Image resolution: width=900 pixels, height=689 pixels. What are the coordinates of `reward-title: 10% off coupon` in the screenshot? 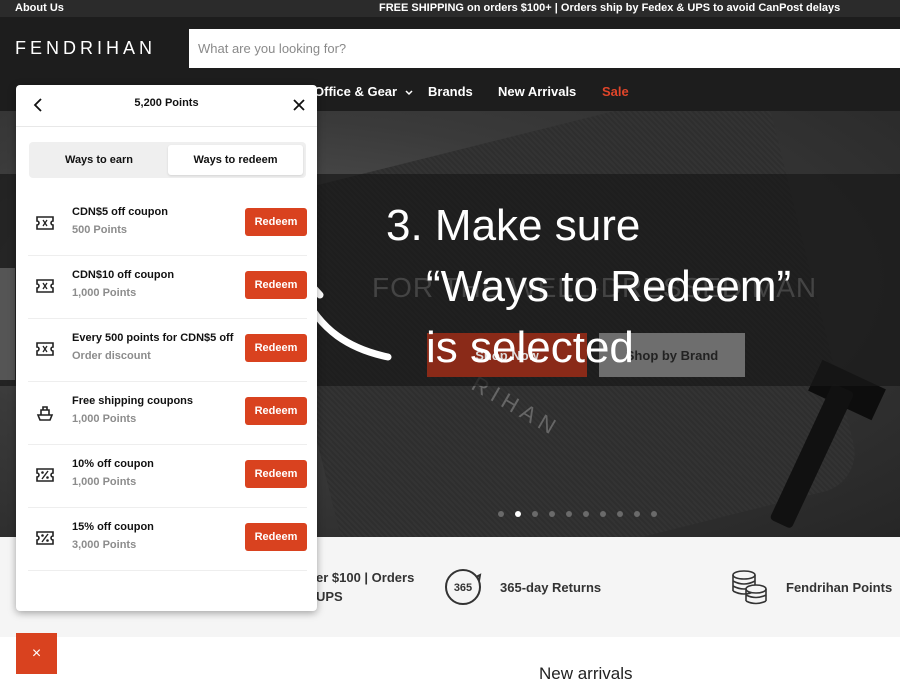 It's located at (113, 464).